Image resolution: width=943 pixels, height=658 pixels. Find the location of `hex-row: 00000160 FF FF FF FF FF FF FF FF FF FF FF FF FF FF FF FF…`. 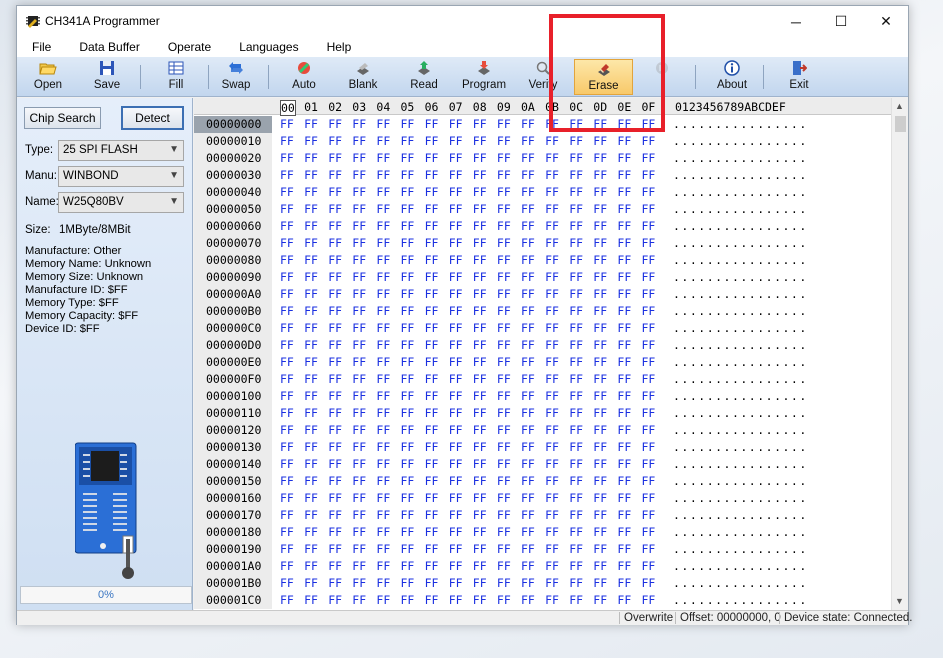

hex-row: 00000160 FF FF FF FF FF FF FF FF FF FF FF FF FF FF FF FF… is located at coordinates (544, 498).